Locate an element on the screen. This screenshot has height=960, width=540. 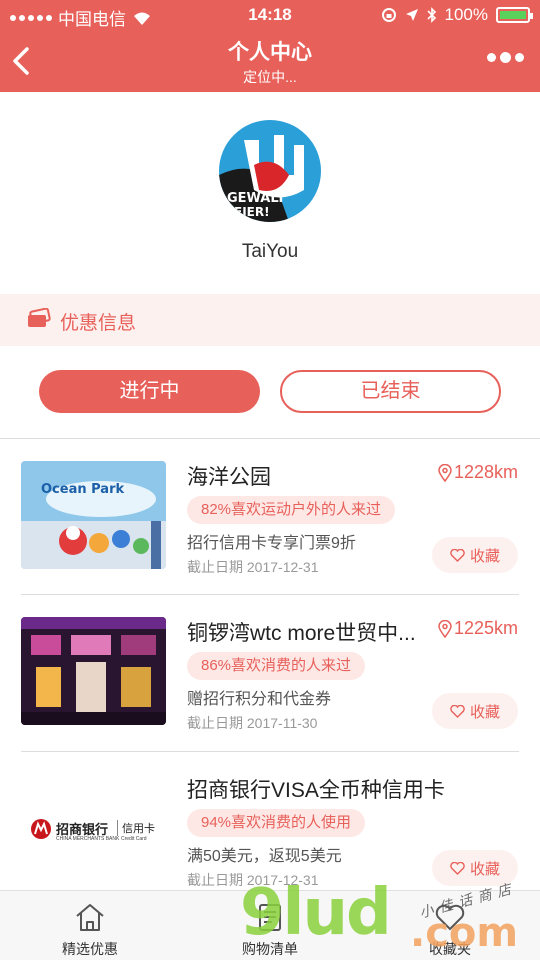
item-date: 截止日期 2017-11-30 is located at coordinates (252, 723).